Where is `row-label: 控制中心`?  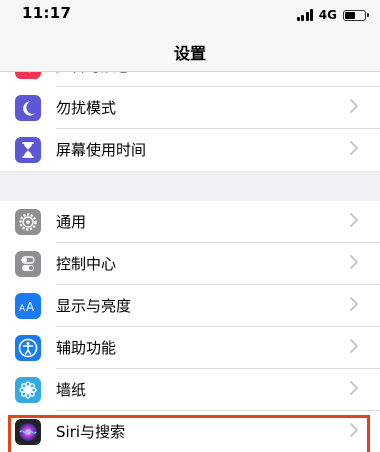 row-label: 控制中心 is located at coordinates (86, 264).